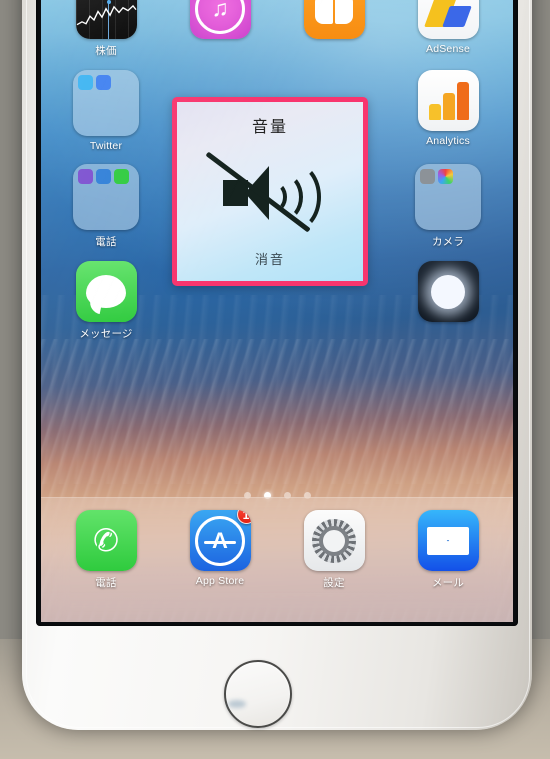 The width and height of the screenshot is (550, 759). I want to click on app-store-icon: A 1, so click(220, 540).